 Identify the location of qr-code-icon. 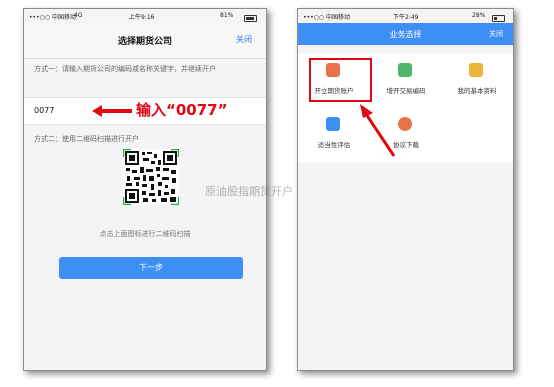
(151, 177).